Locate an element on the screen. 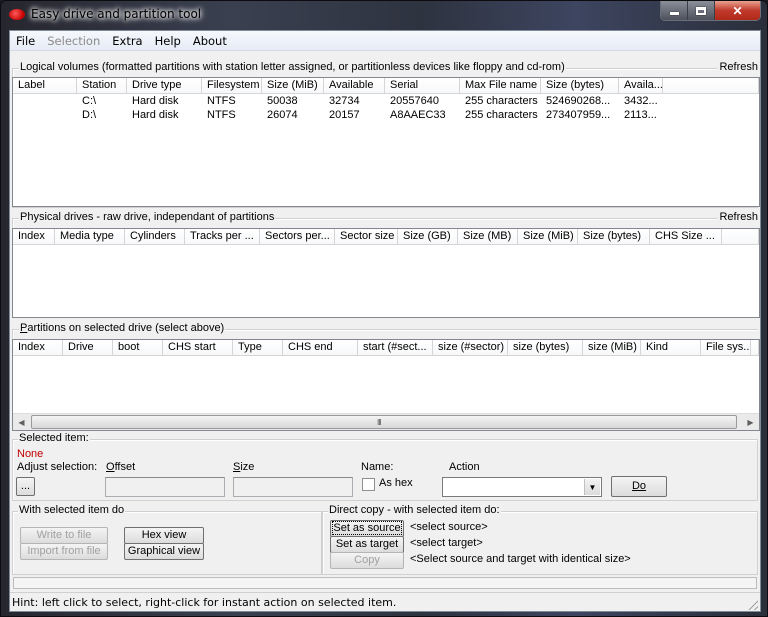 This screenshot has width=768, height=617. red-disk-icon is located at coordinates (17, 14).